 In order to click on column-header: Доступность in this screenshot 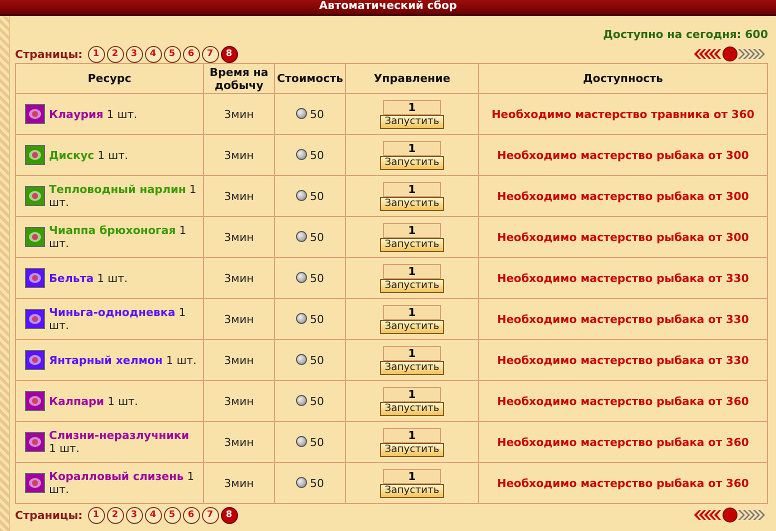, I will do `click(623, 79)`.